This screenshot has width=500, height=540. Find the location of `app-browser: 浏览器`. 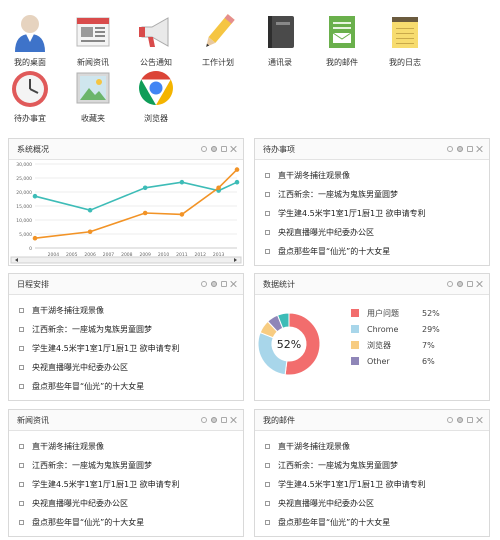

app-browser: 浏览器 is located at coordinates (156, 96).